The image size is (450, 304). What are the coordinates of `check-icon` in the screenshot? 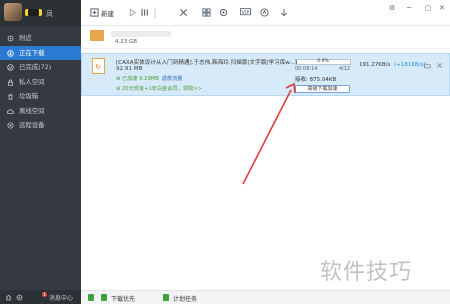 It's located at (10, 67).